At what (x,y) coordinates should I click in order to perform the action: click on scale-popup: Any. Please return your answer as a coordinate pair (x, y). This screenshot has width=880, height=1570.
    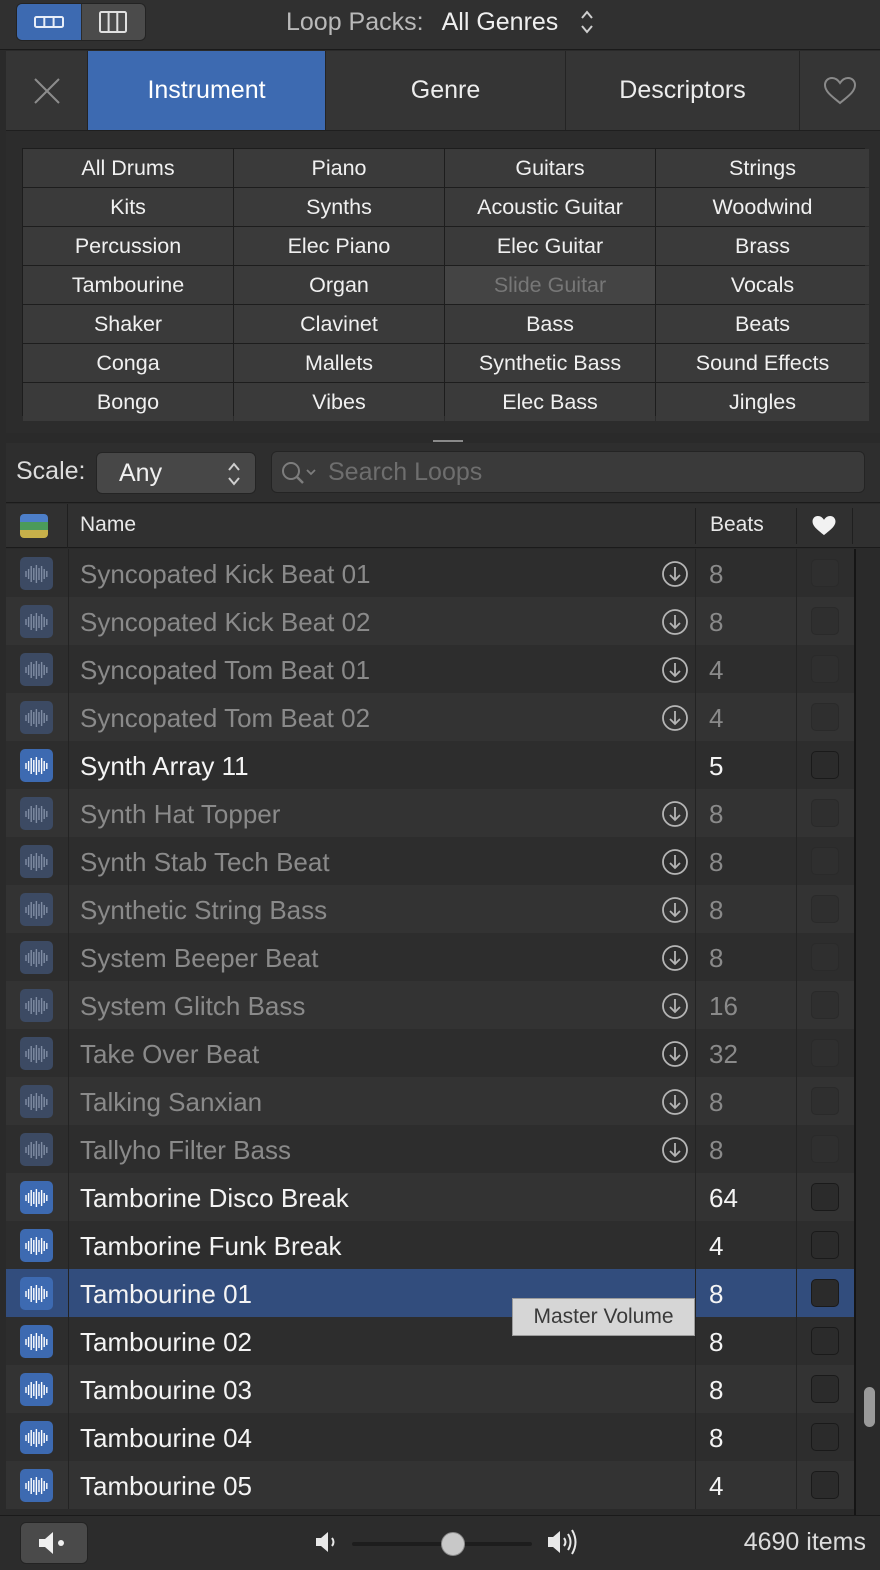
    Looking at the image, I should click on (176, 473).